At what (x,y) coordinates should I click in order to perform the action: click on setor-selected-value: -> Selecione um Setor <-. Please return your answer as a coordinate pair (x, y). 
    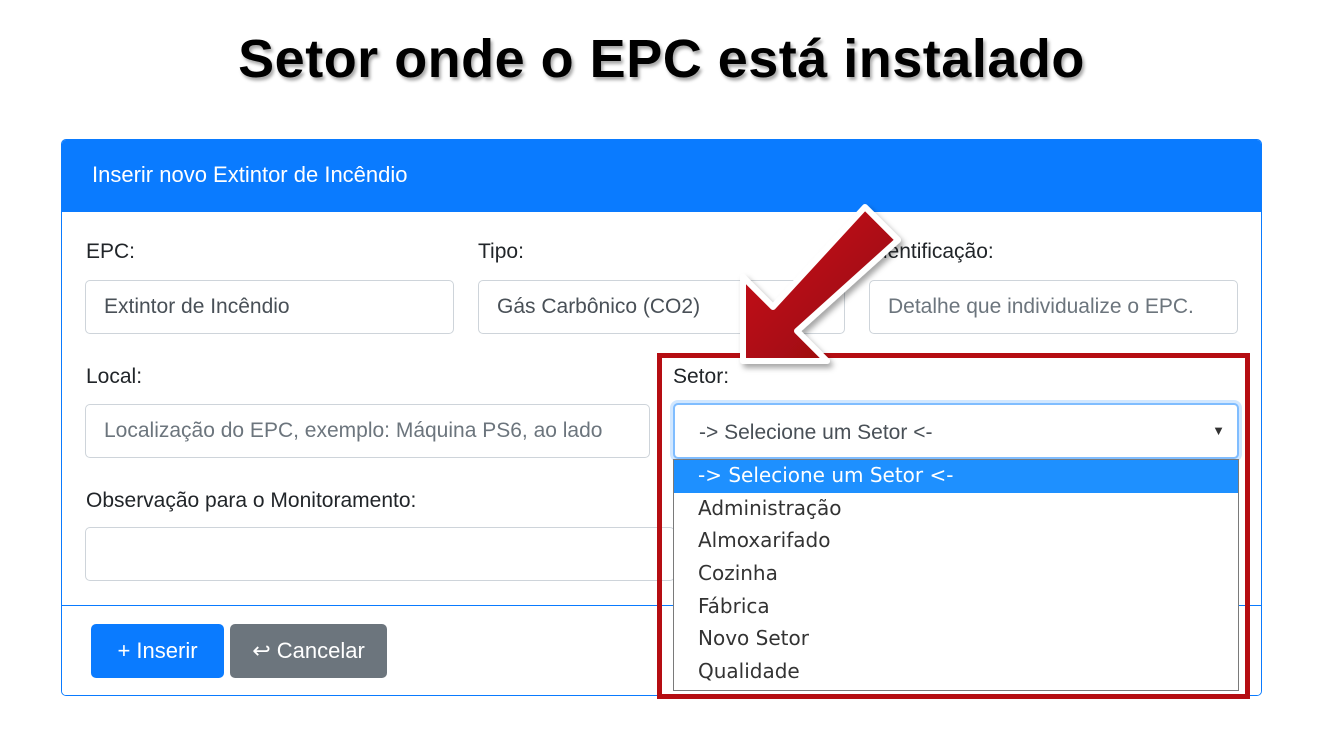
    Looking at the image, I should click on (816, 432).